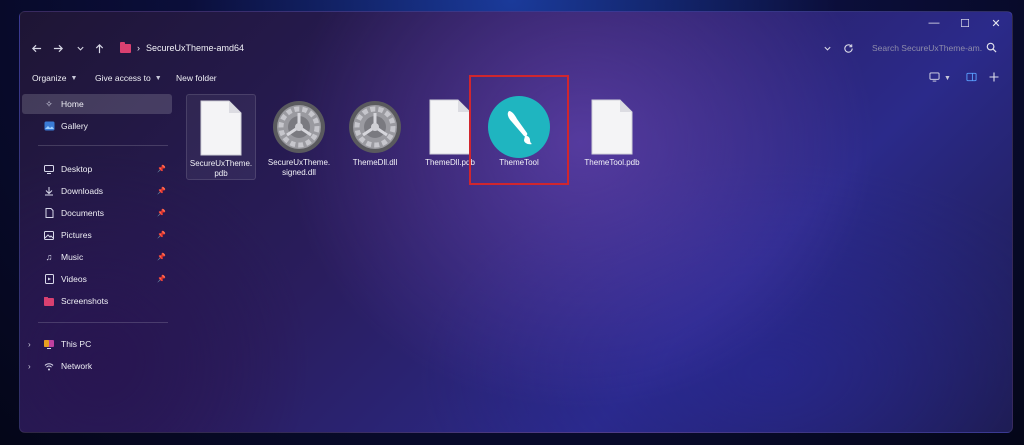 The image size is (1024, 445). Describe the element at coordinates (934, 78) in the screenshot. I see `monitor-view-icon` at that location.